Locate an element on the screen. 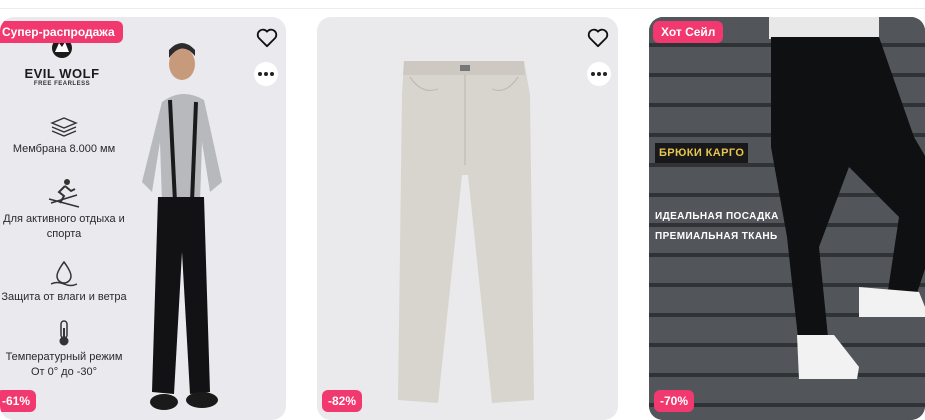 This screenshot has width=925, height=420. feature-text: Мембрана 8.000 мм is located at coordinates (64, 149).